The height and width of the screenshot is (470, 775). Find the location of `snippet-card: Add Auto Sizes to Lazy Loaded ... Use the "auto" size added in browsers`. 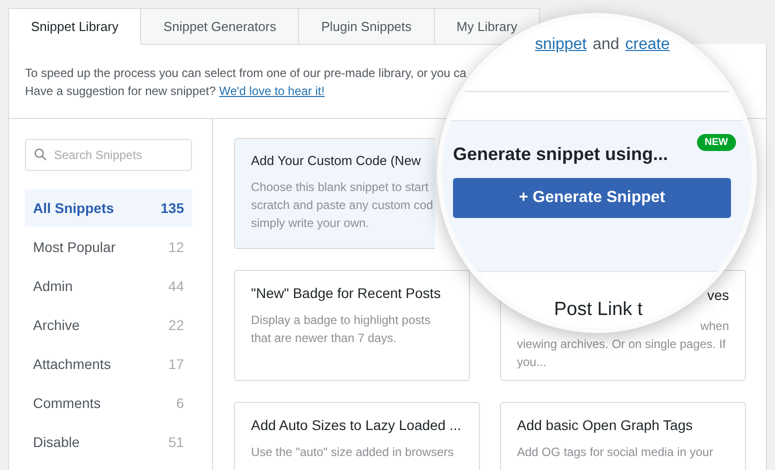

snippet-card: Add Auto Sizes to Lazy Loaded ... Use the "auto" size added in browsers is located at coordinates (357, 436).